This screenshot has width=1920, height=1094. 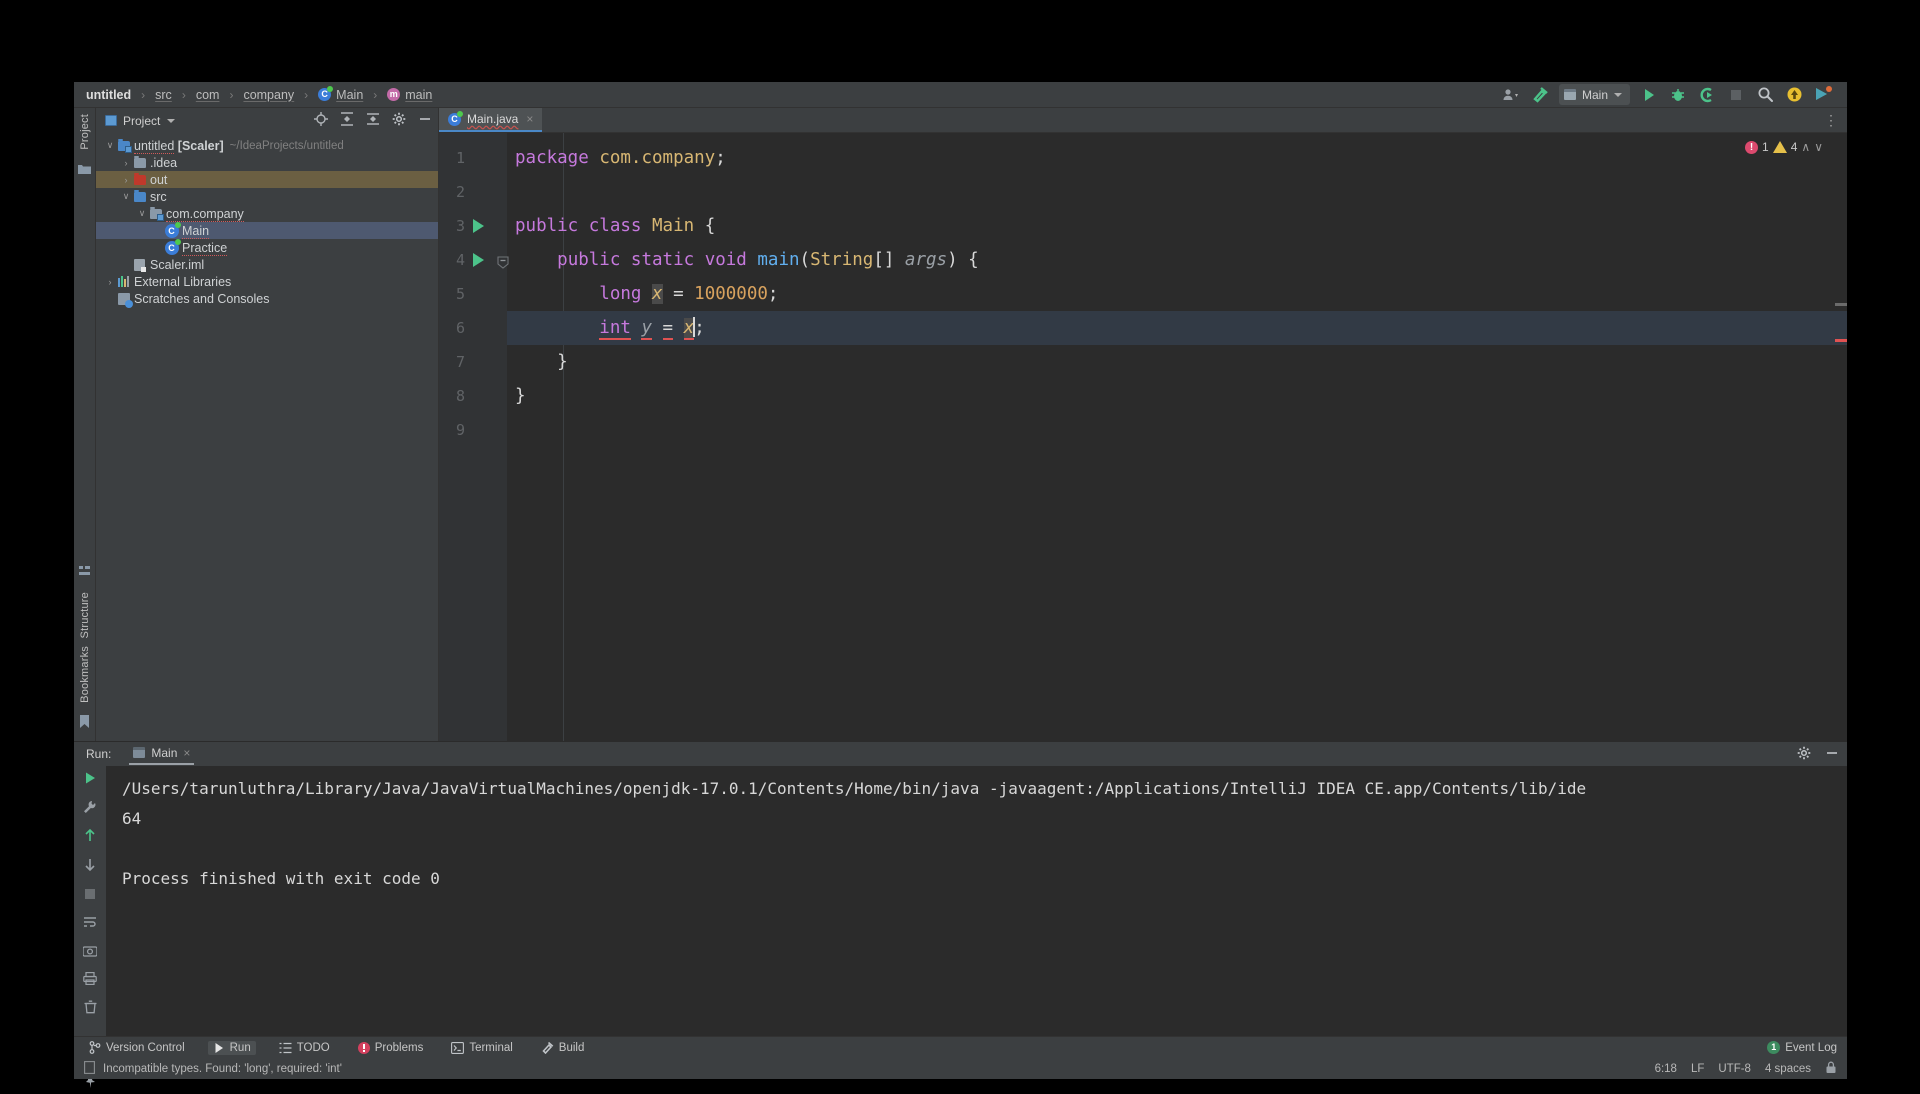 What do you see at coordinates (84, 171) in the screenshot?
I see `rail-folder-icon` at bounding box center [84, 171].